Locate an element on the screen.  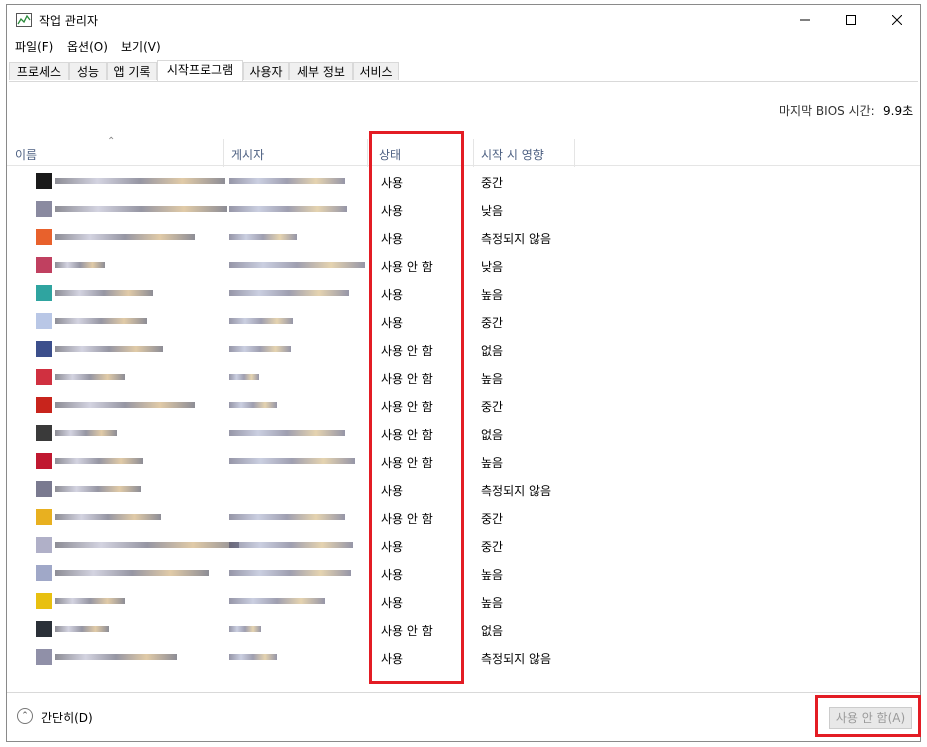
maximize-icon is located at coordinates (851, 20).